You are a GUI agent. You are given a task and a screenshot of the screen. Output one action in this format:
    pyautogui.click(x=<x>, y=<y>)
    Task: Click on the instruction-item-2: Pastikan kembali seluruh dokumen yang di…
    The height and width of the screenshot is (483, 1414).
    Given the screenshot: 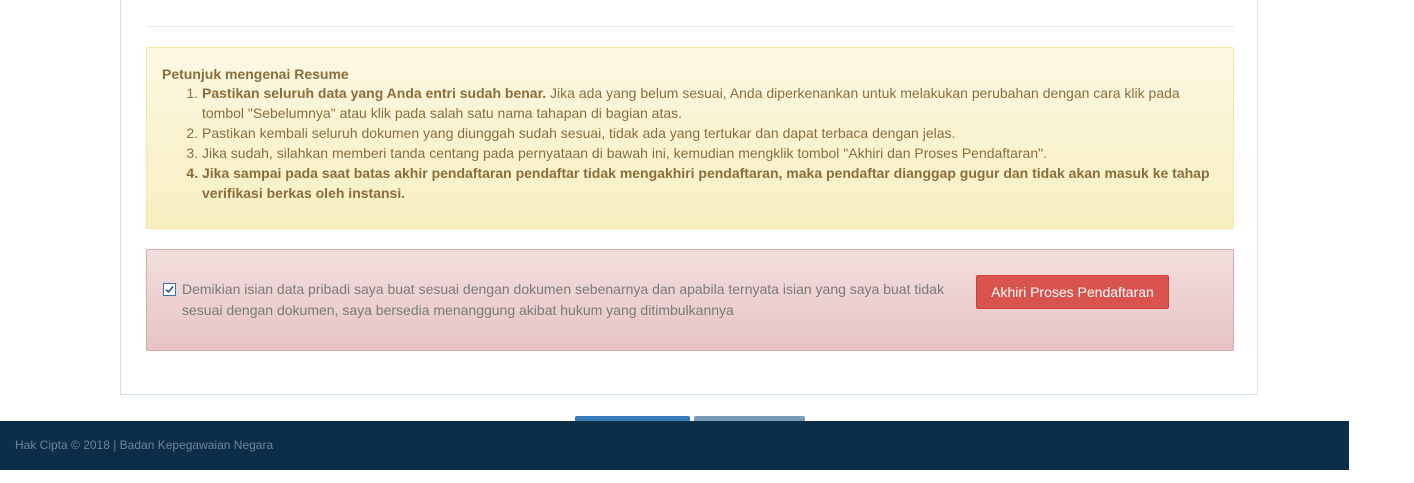 What is the action you would take?
    pyautogui.click(x=710, y=133)
    